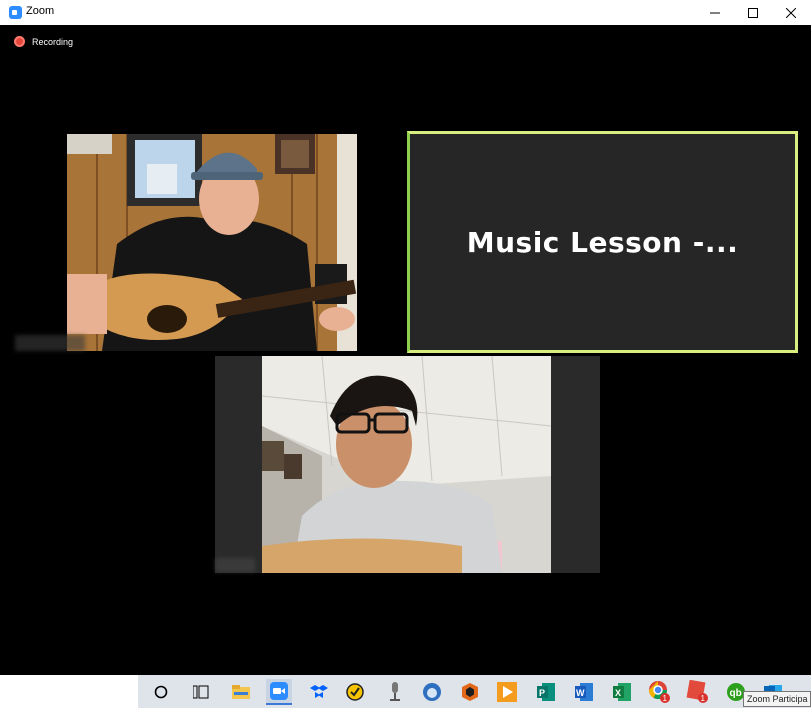 The width and height of the screenshot is (811, 708). I want to click on teacher-video-image, so click(212, 242).